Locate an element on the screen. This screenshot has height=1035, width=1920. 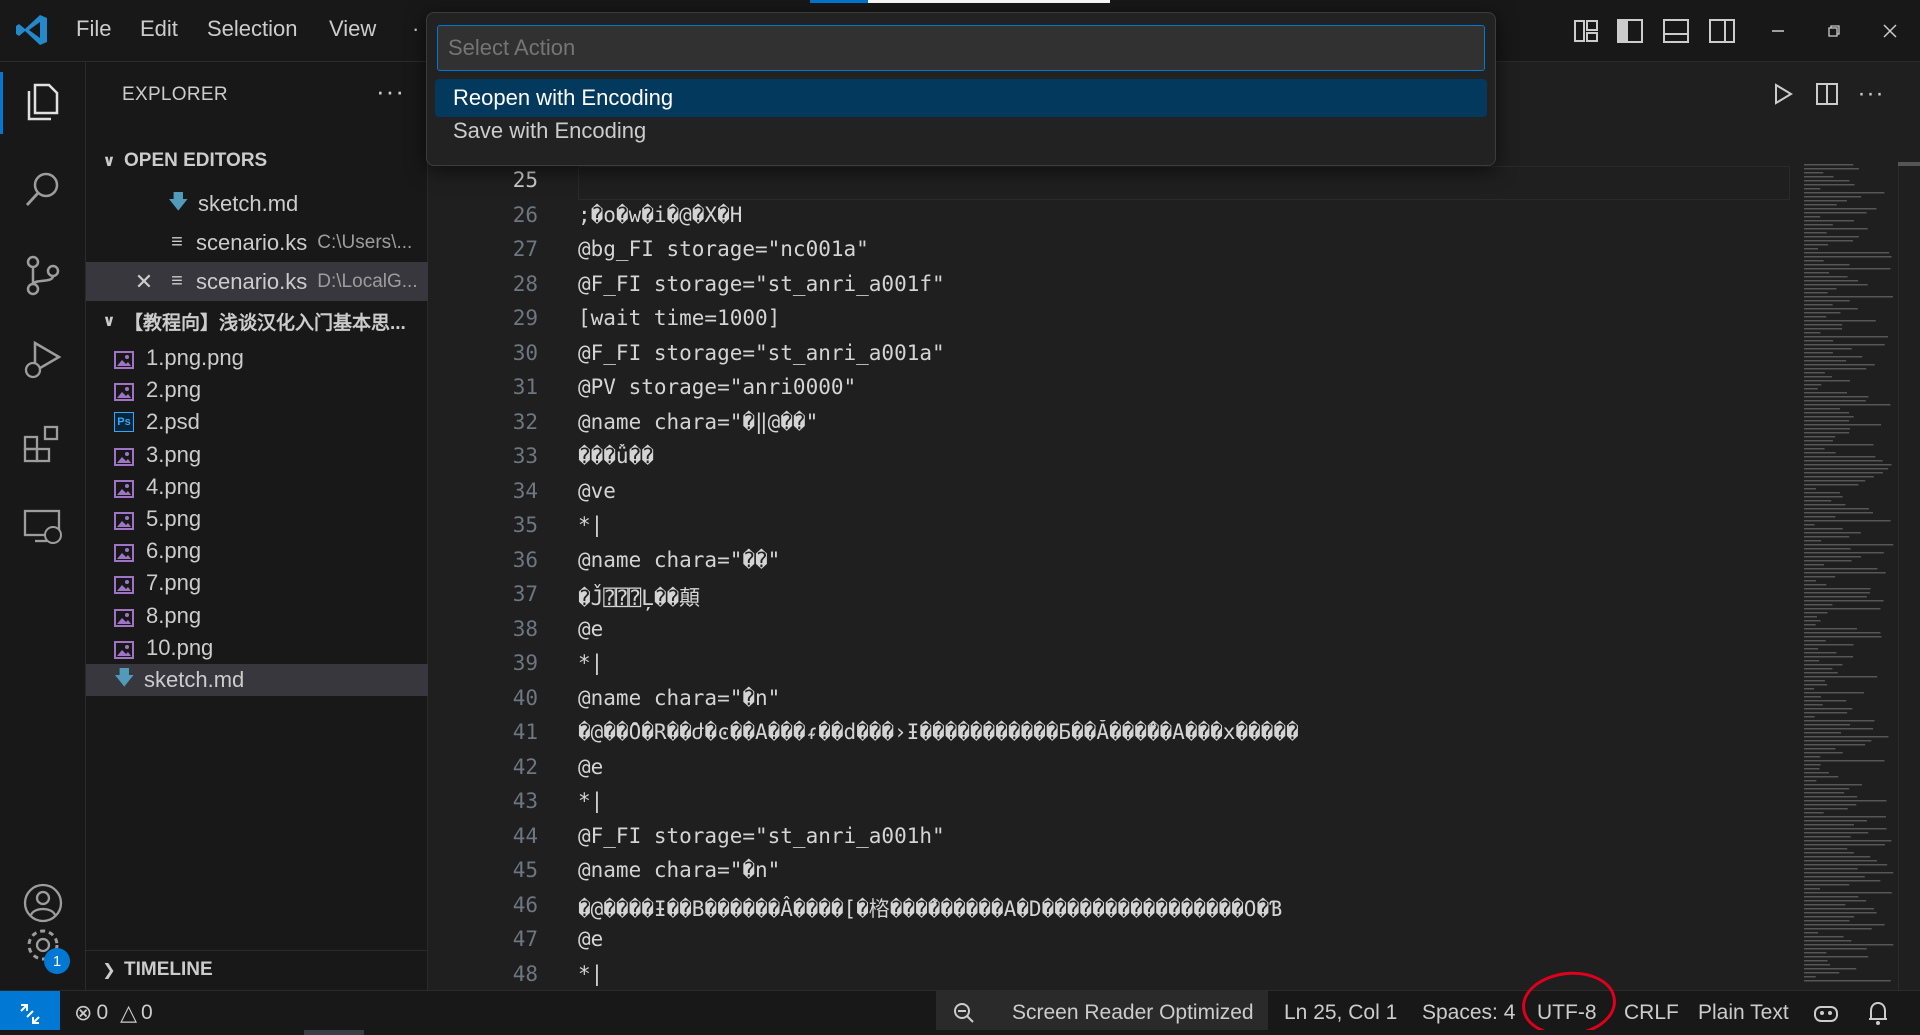
extensions-icon is located at coordinates (43, 443).